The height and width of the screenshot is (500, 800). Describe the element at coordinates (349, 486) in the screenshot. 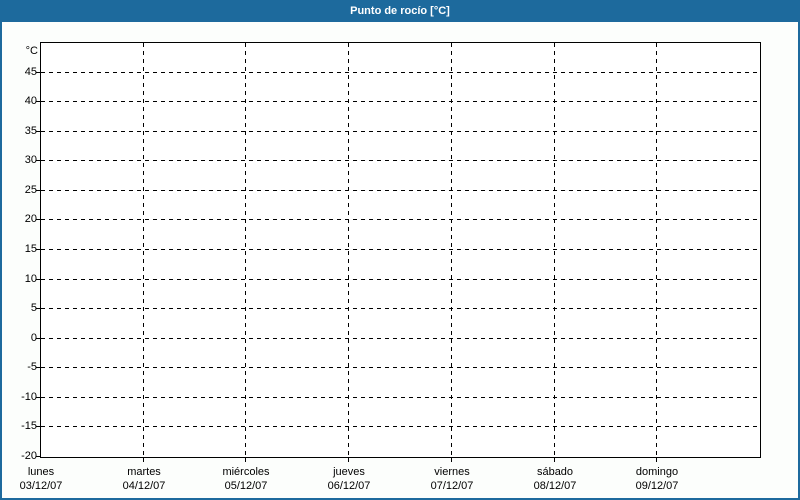

I see `day-date: 06/12/07` at that location.